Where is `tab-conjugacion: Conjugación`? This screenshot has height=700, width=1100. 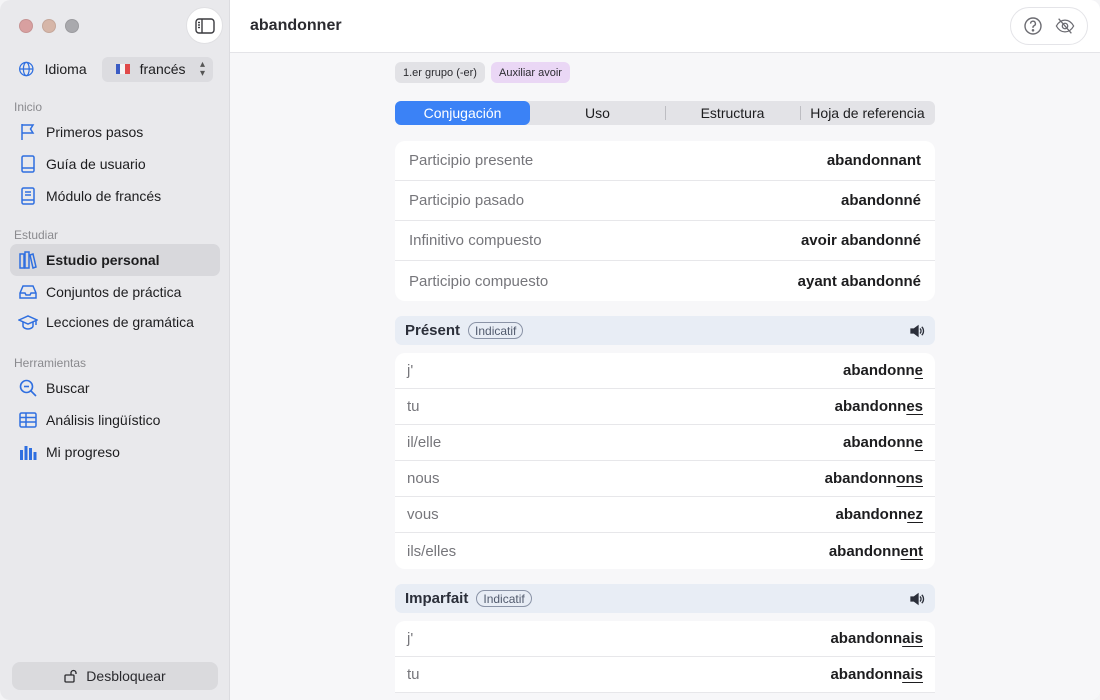
tab-conjugacion: Conjugación is located at coordinates (462, 113).